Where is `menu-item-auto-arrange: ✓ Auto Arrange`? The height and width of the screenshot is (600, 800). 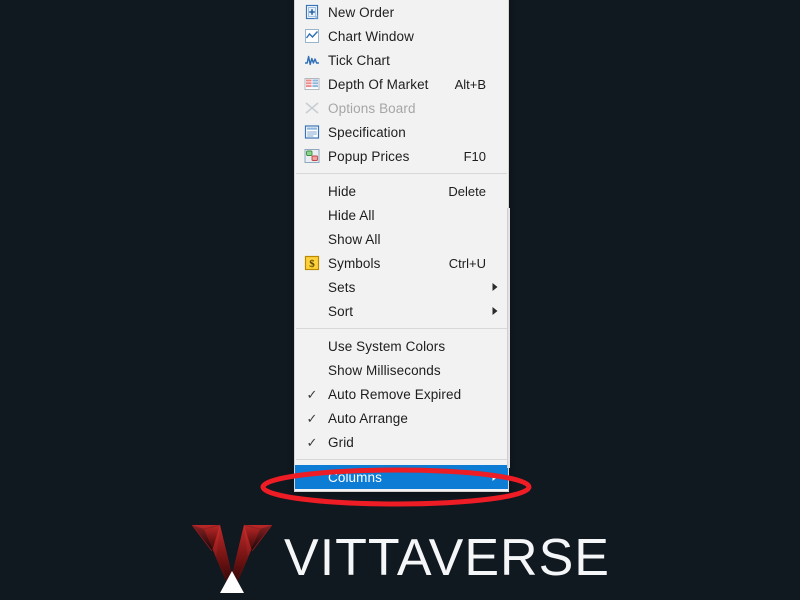 menu-item-auto-arrange: ✓ Auto Arrange is located at coordinates (401, 418).